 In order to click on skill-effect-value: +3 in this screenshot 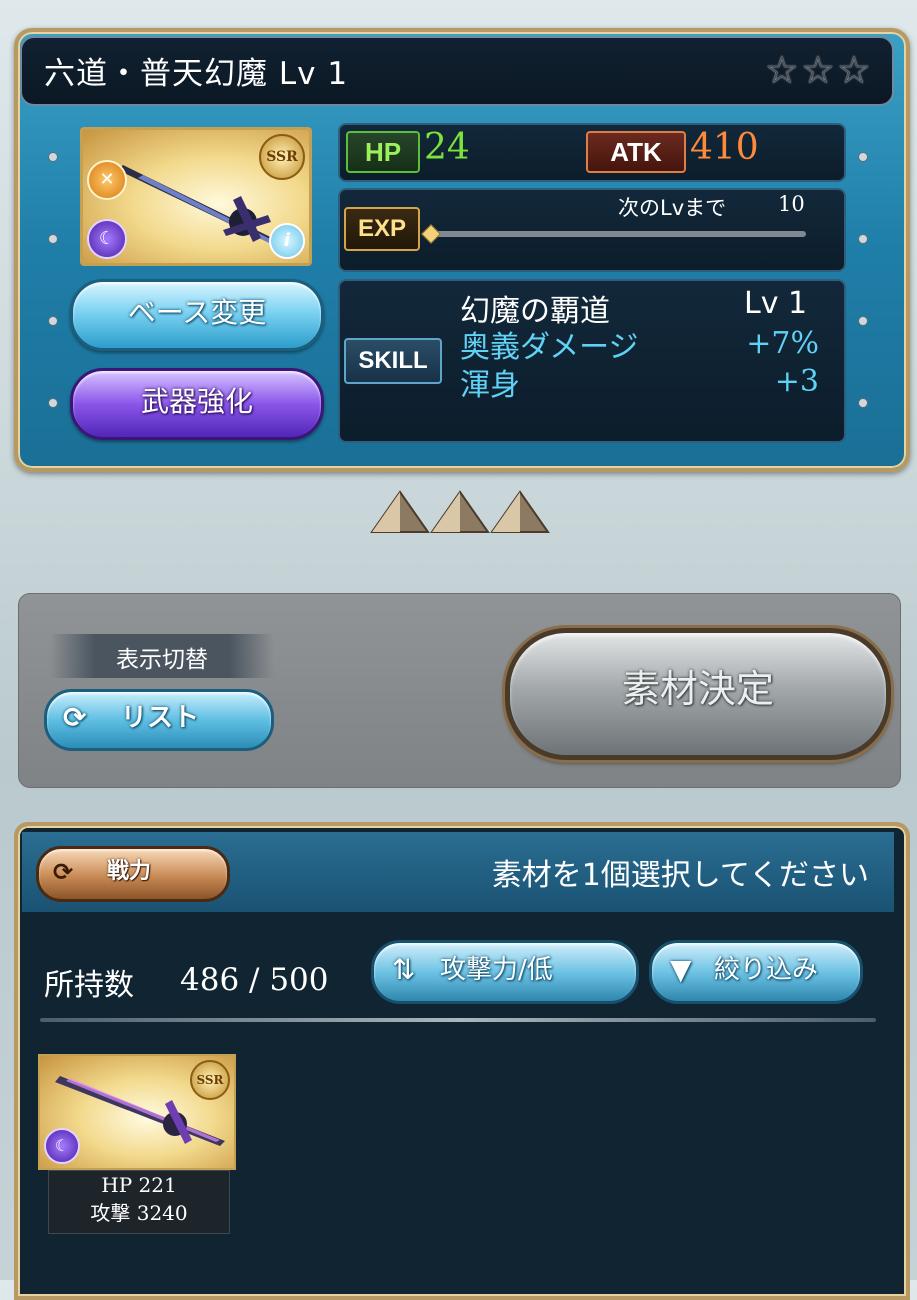, I will do `click(796, 381)`.